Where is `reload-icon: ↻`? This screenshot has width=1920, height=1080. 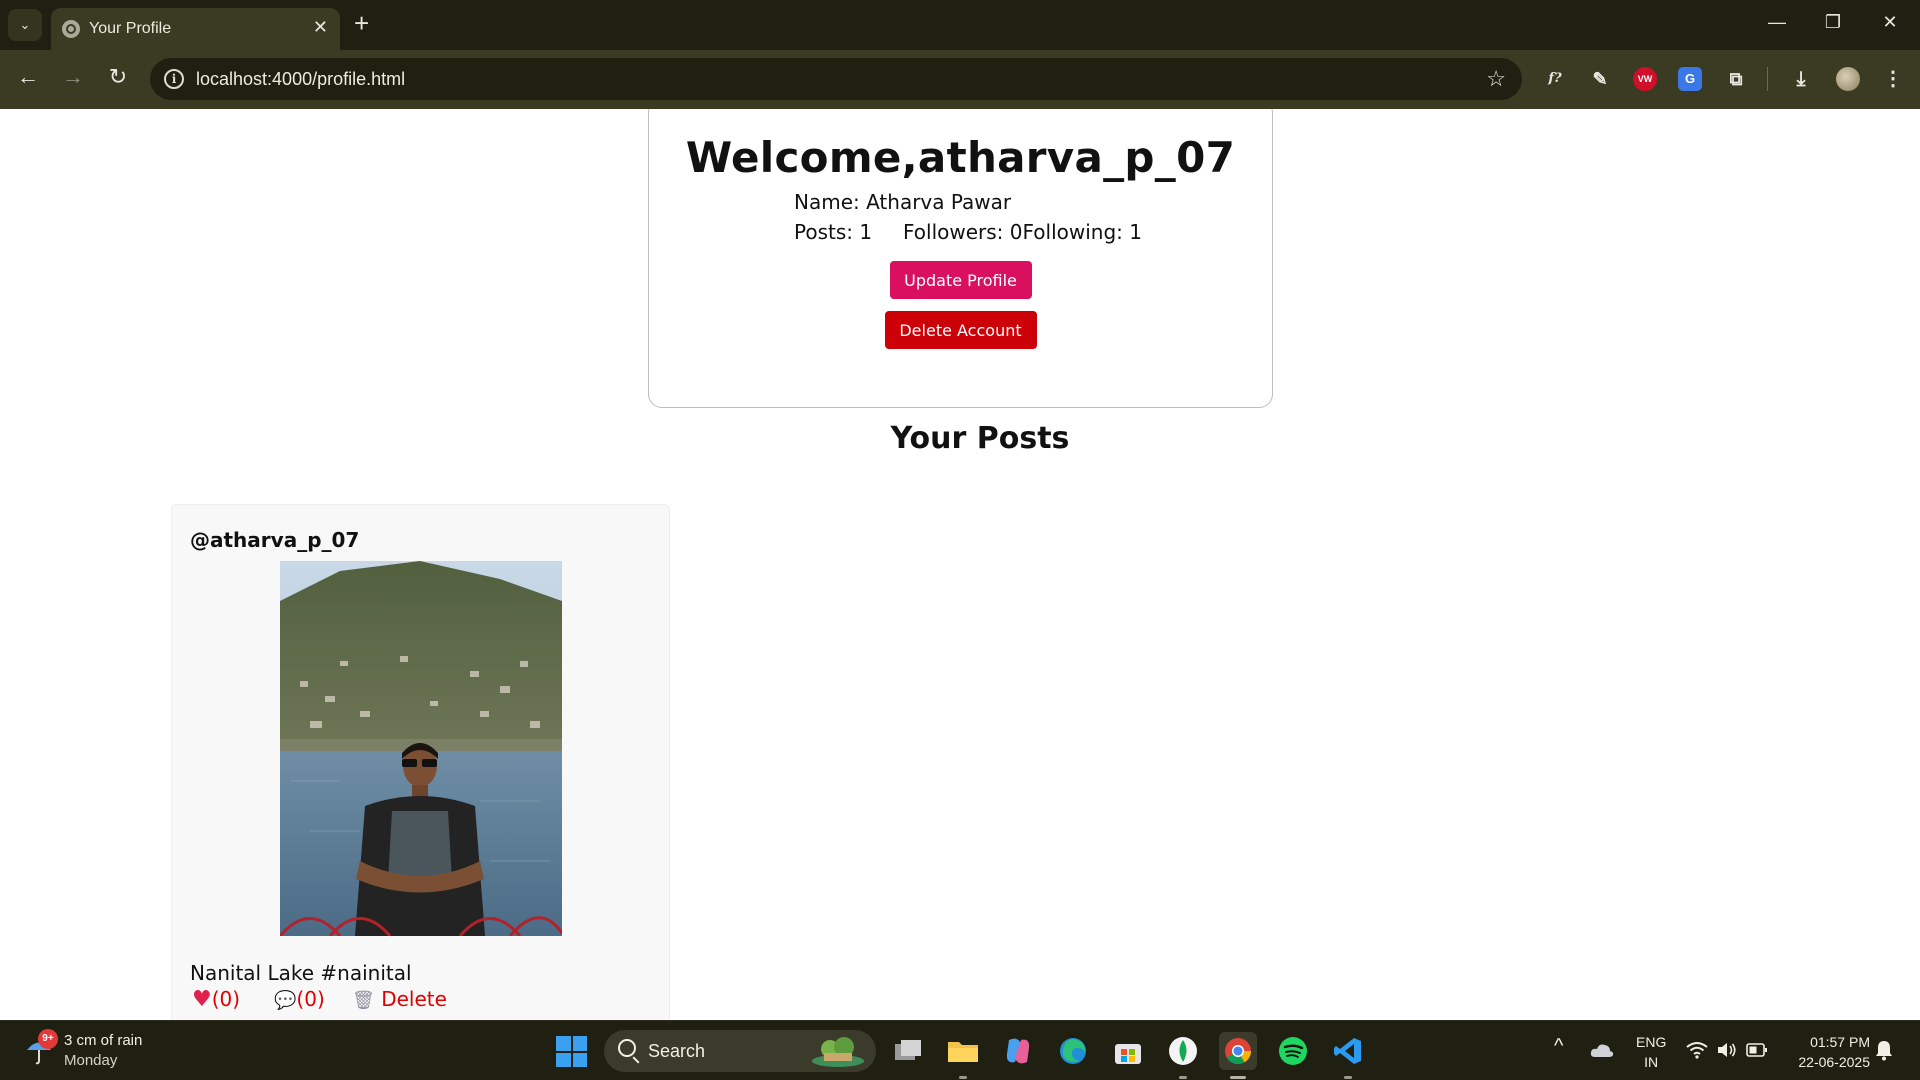 reload-icon: ↻ is located at coordinates (118, 77).